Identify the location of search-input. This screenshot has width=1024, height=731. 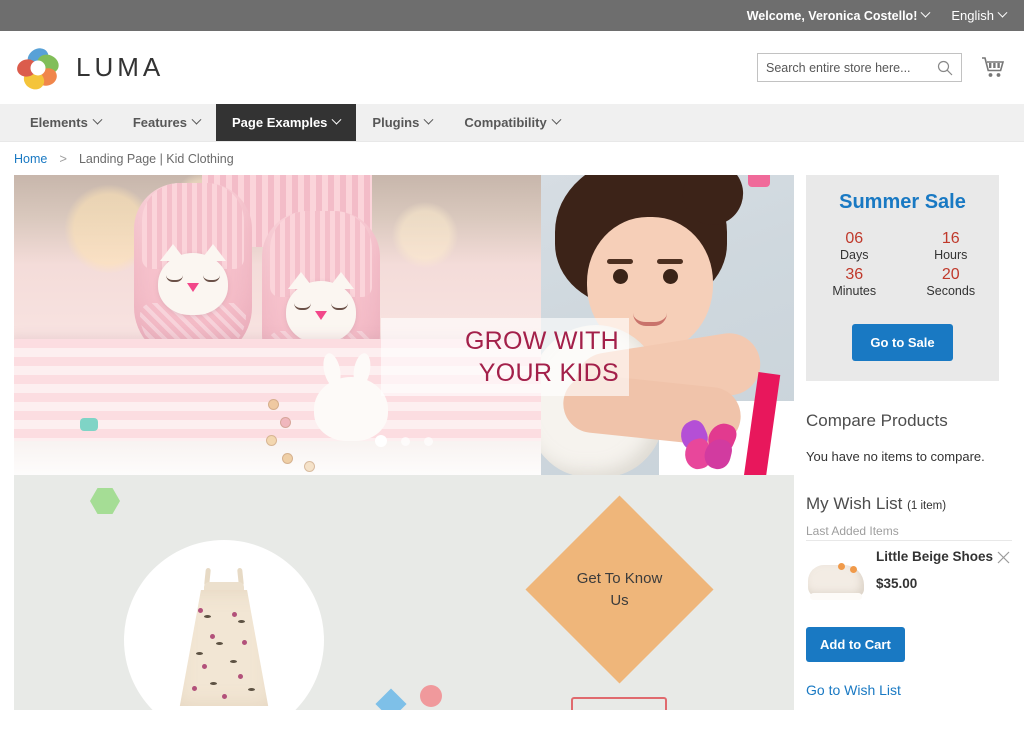
(859, 67).